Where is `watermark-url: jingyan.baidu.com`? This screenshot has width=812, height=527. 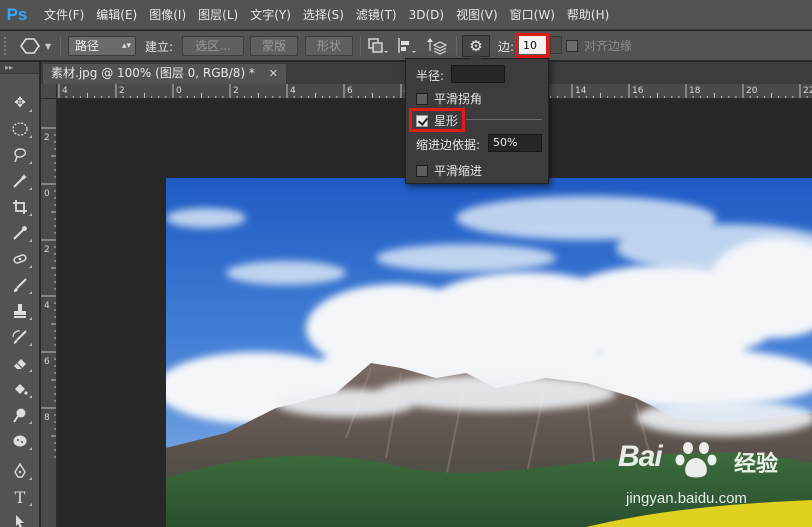
watermark-url: jingyan.baidu.com is located at coordinates (686, 498).